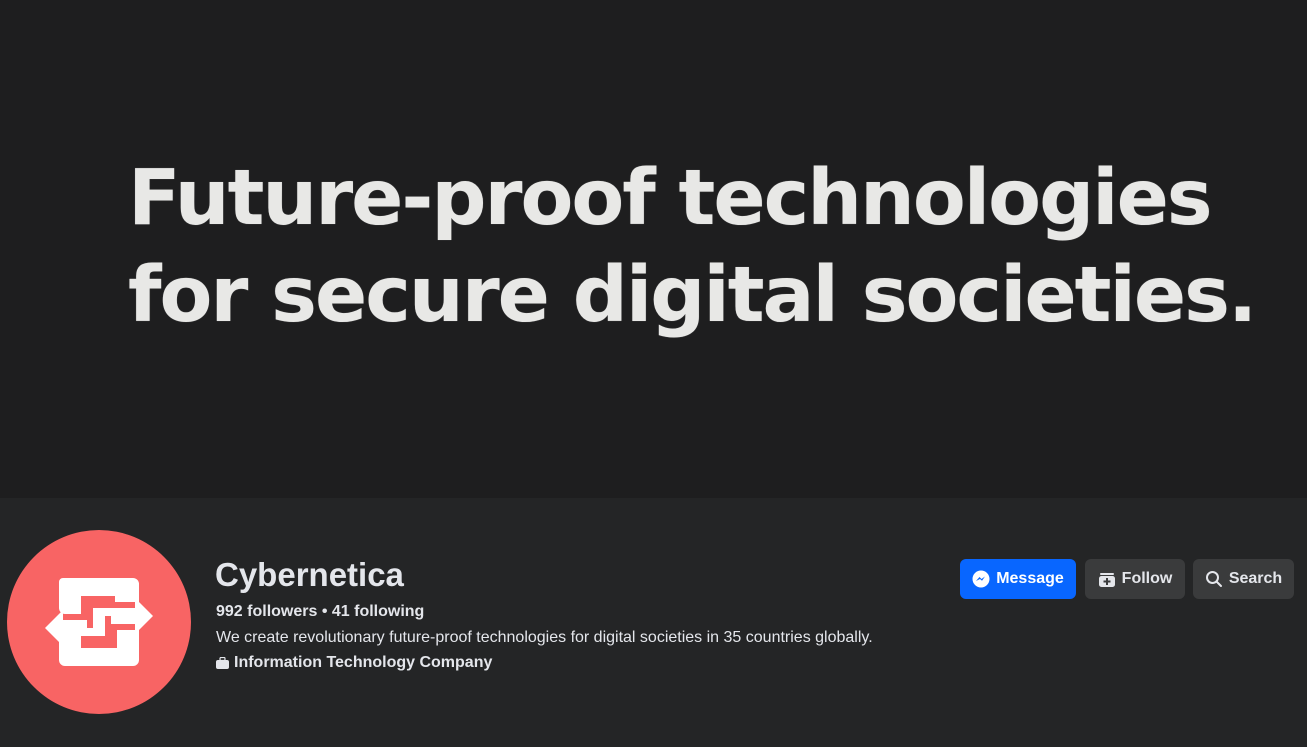 The width and height of the screenshot is (1307, 747). I want to click on briefcase-icon, so click(222, 663).